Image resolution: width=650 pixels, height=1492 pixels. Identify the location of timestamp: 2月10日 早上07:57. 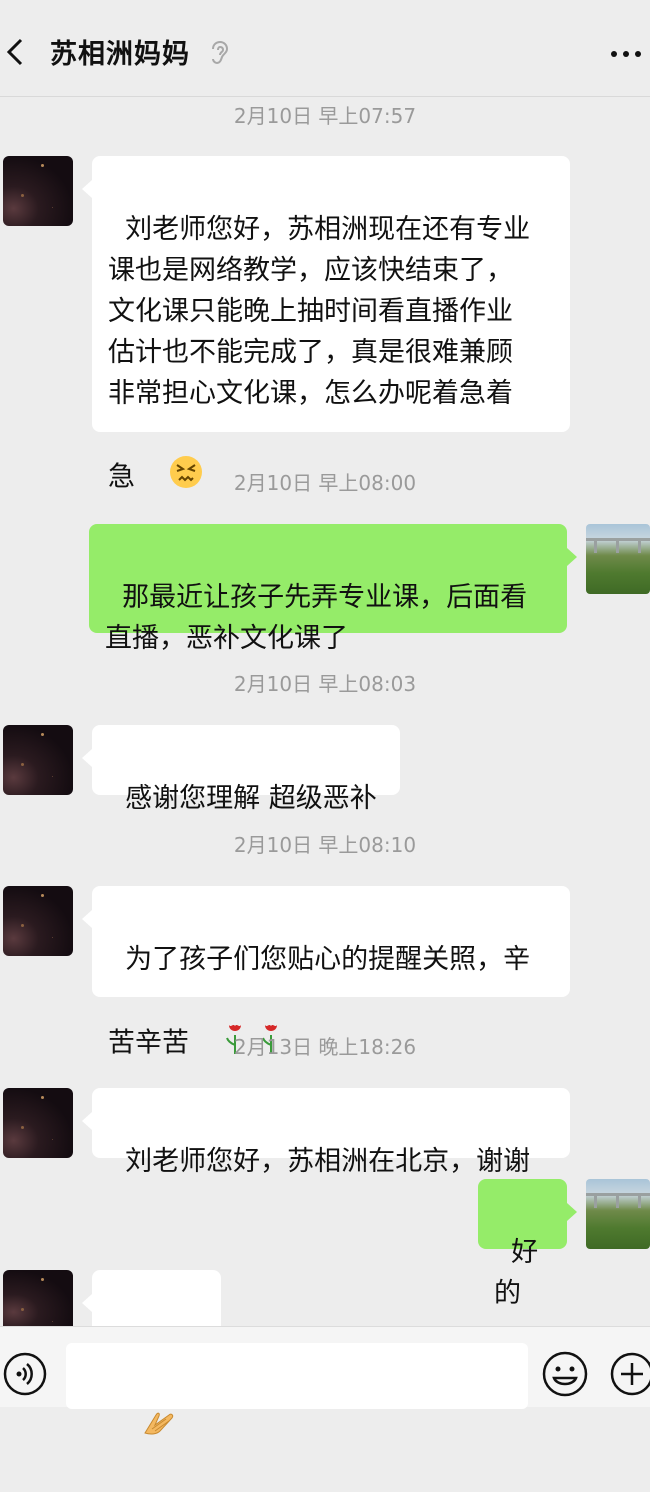
(325, 116).